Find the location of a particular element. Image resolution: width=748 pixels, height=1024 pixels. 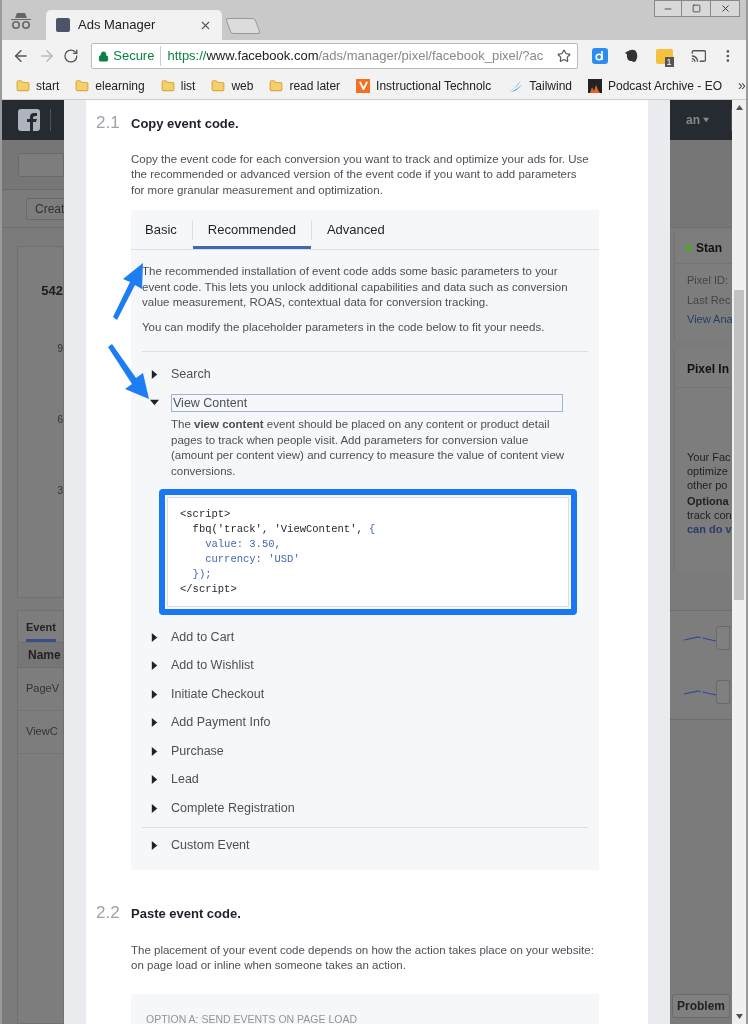

close-icon is located at coordinates (725, 8).